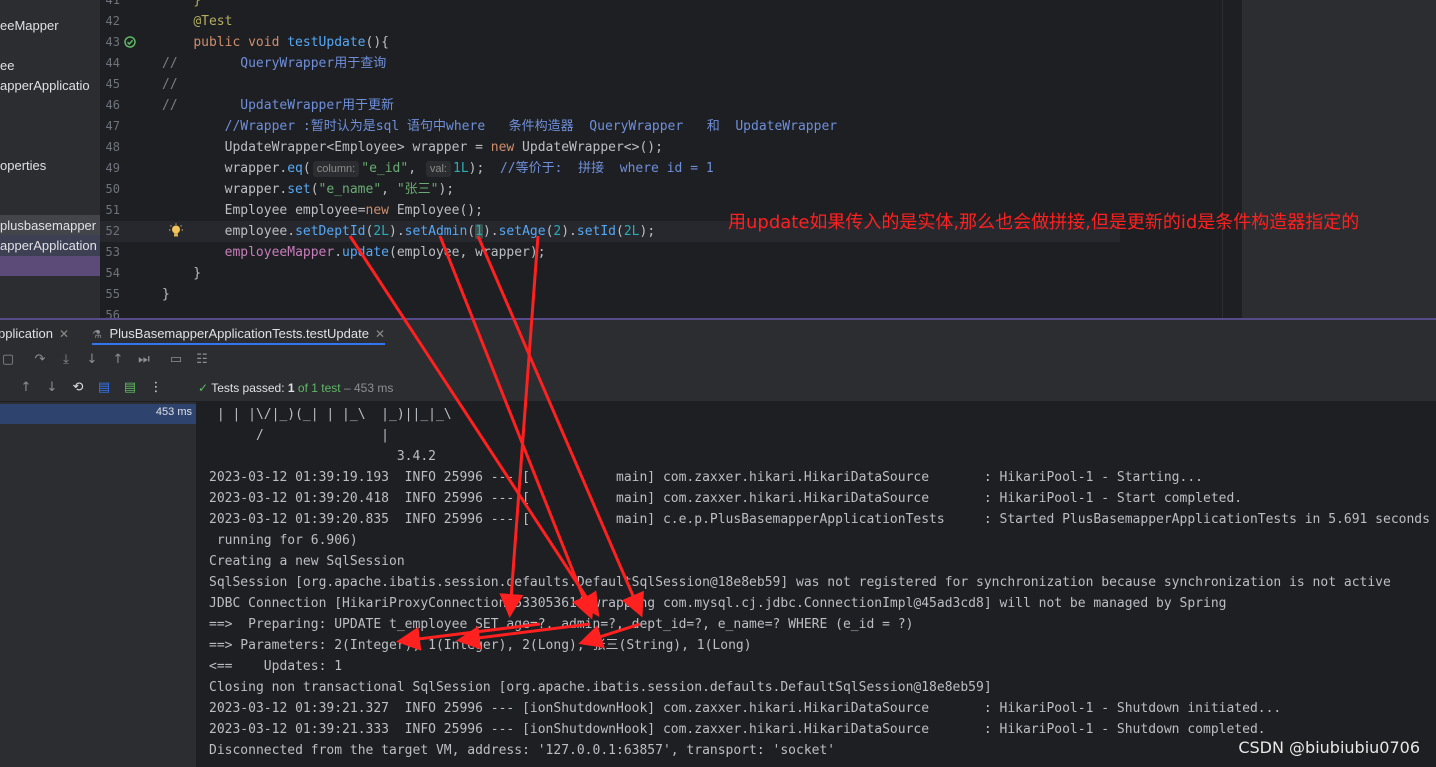 Image resolution: width=1436 pixels, height=767 pixels. Describe the element at coordinates (112, 3) in the screenshot. I see `line-number: 41` at that location.